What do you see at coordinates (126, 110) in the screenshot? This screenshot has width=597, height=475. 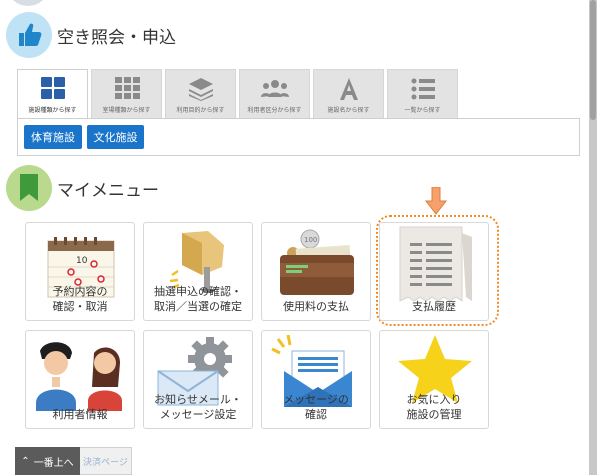 I see `tab-label: 室場種類から探す` at bounding box center [126, 110].